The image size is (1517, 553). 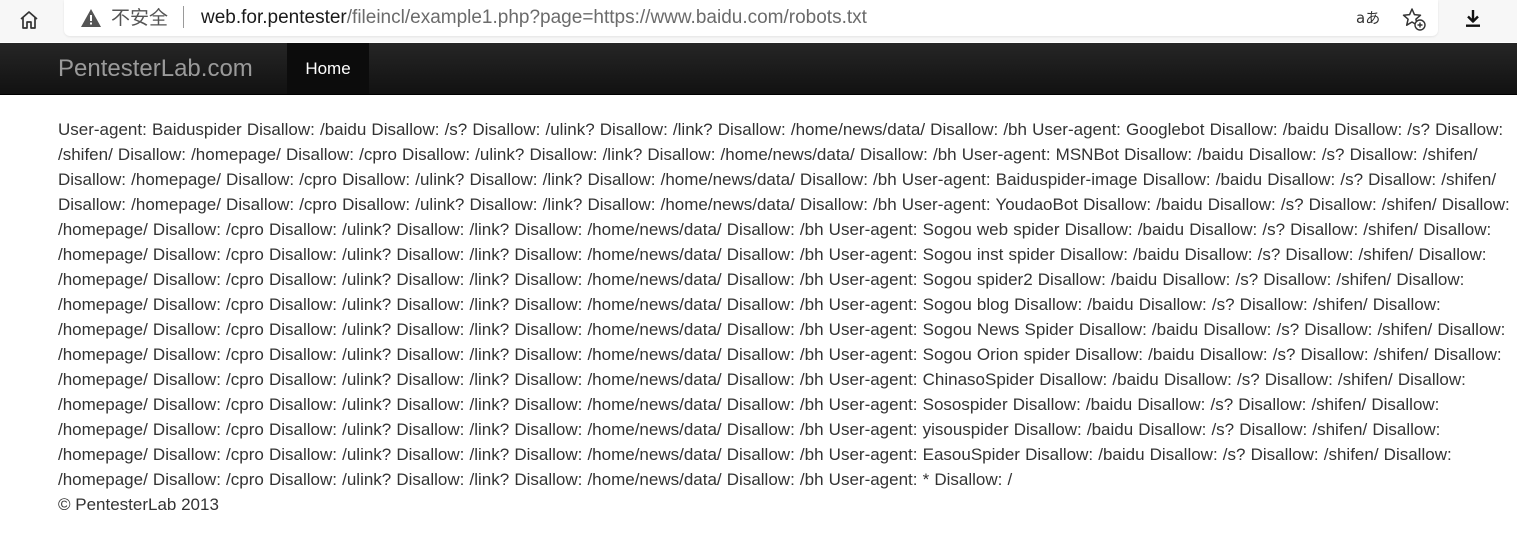 I want to click on add-favorite-icon, so click(x=1414, y=19).